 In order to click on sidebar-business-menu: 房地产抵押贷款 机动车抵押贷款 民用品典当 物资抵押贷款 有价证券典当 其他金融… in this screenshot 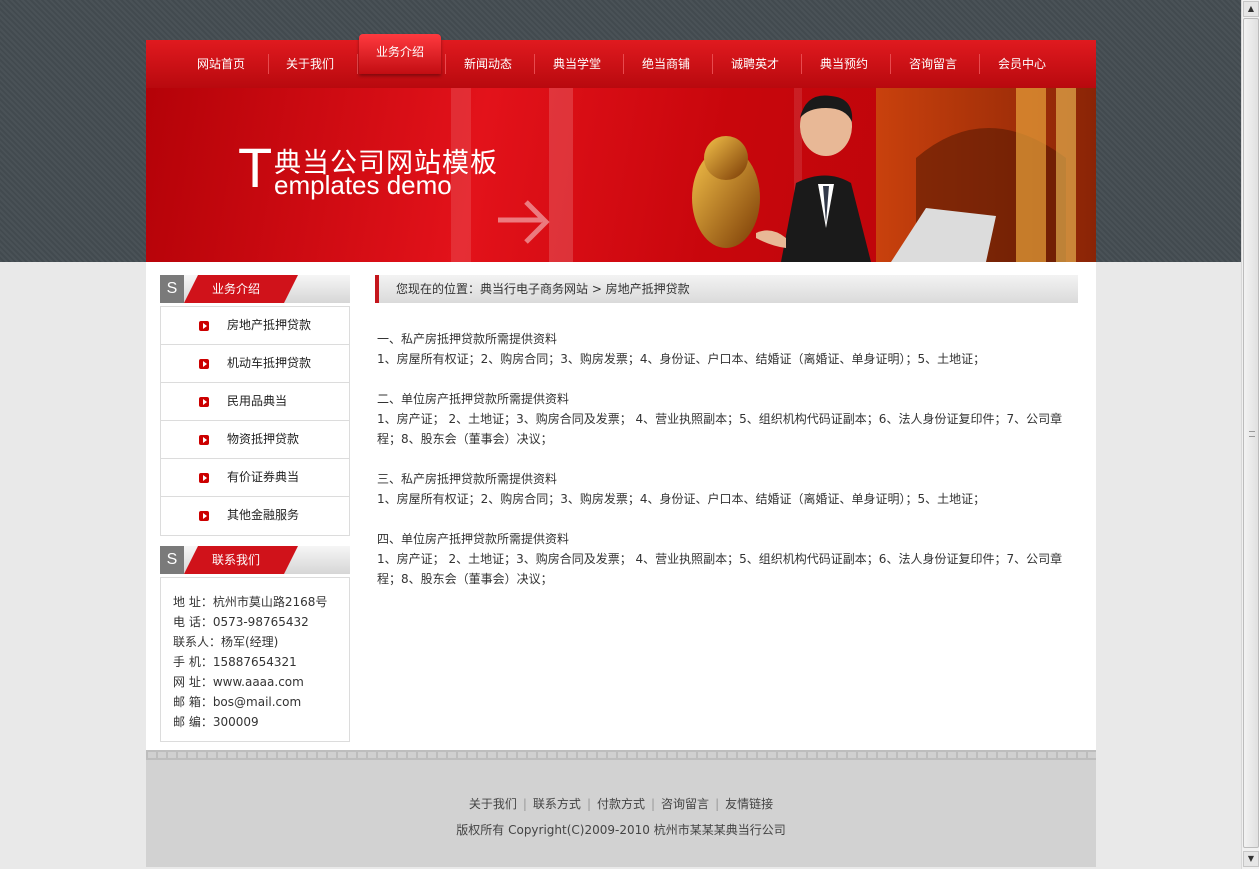, I will do `click(255, 421)`.